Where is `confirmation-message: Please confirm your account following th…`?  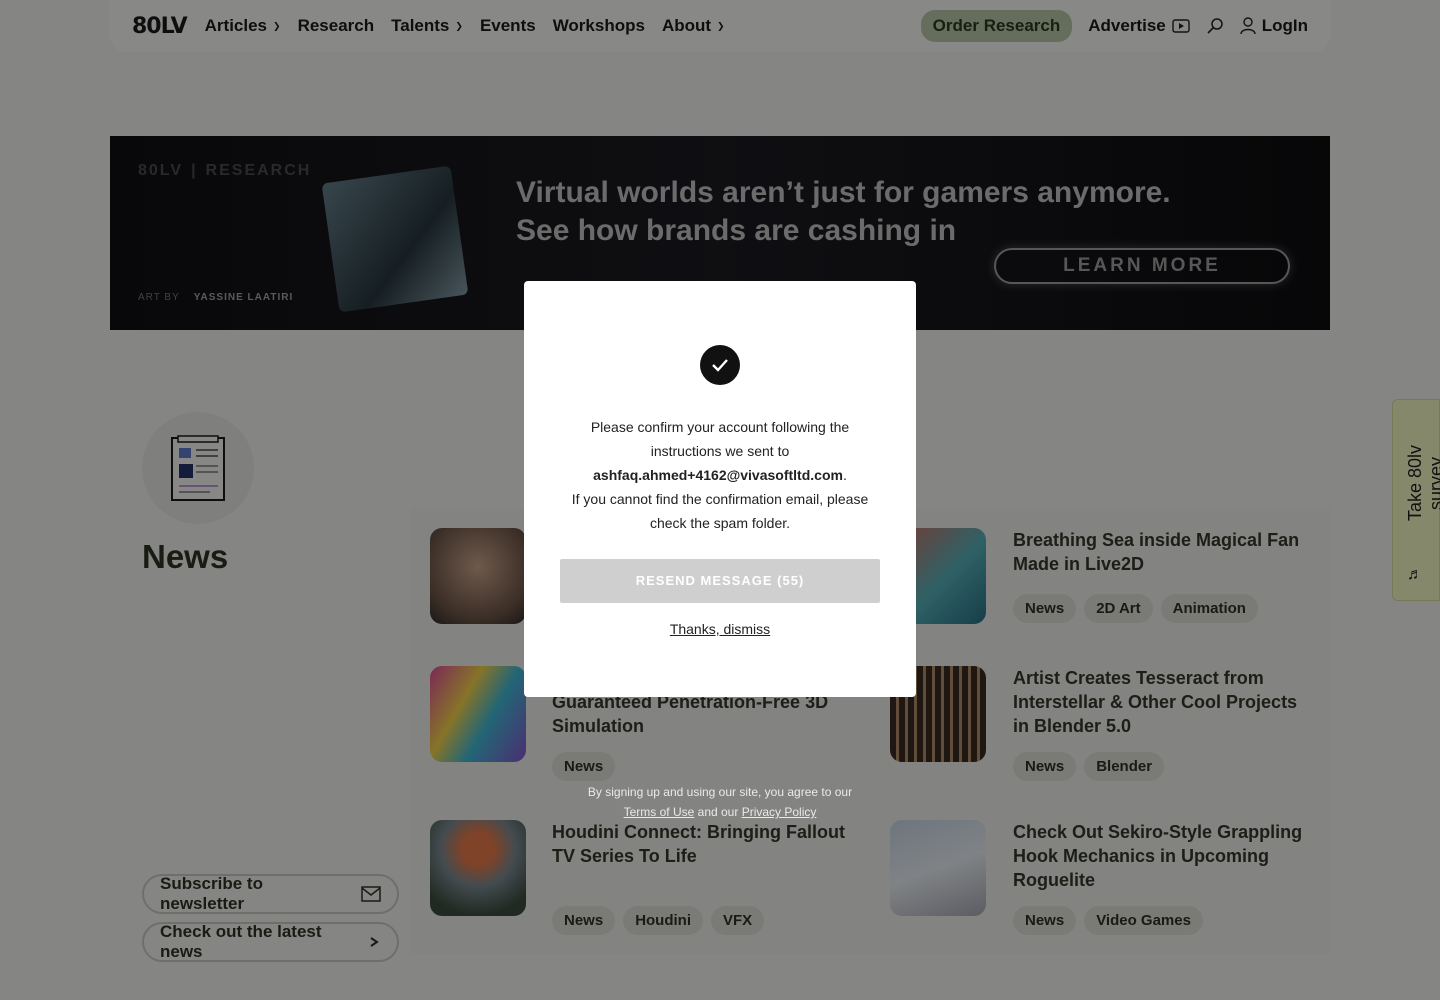 confirmation-message: Please confirm your account following th… is located at coordinates (720, 475).